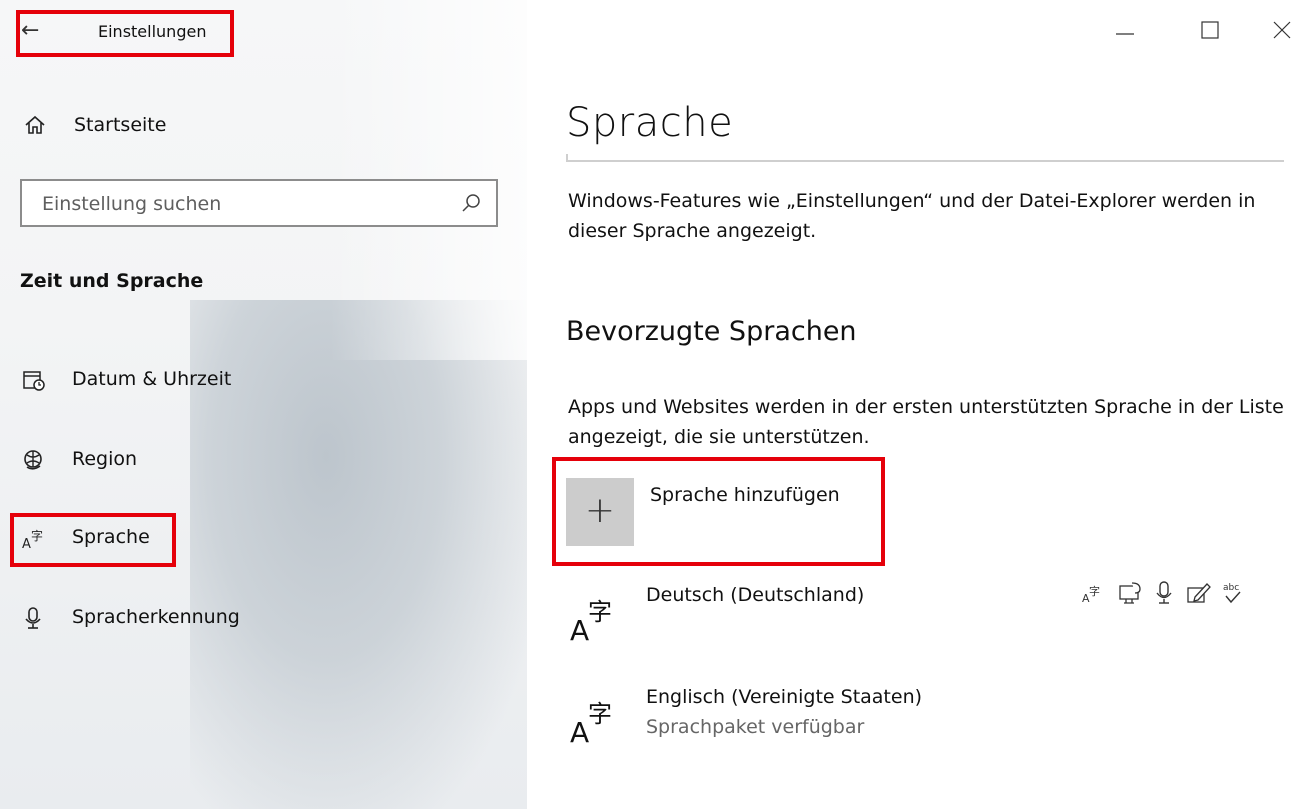  Describe the element at coordinates (174, 127) in the screenshot. I see `nav-home: Startseite` at that location.